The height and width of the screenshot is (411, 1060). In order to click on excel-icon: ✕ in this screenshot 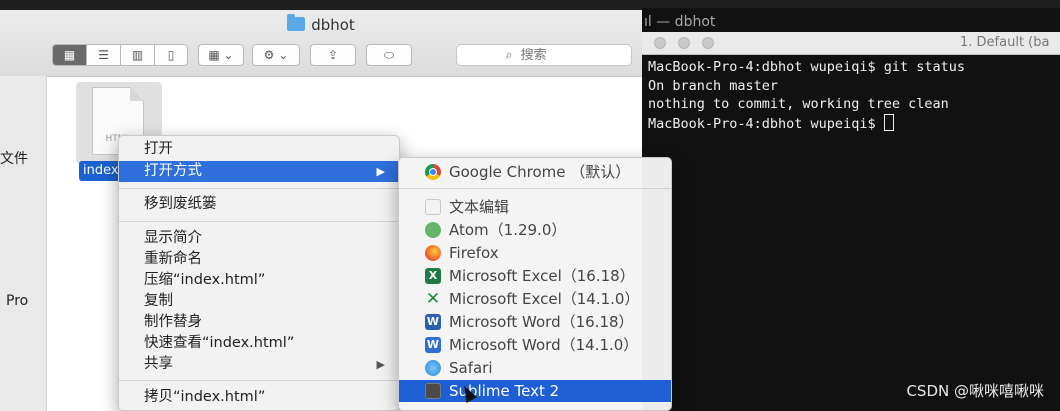, I will do `click(433, 299)`.